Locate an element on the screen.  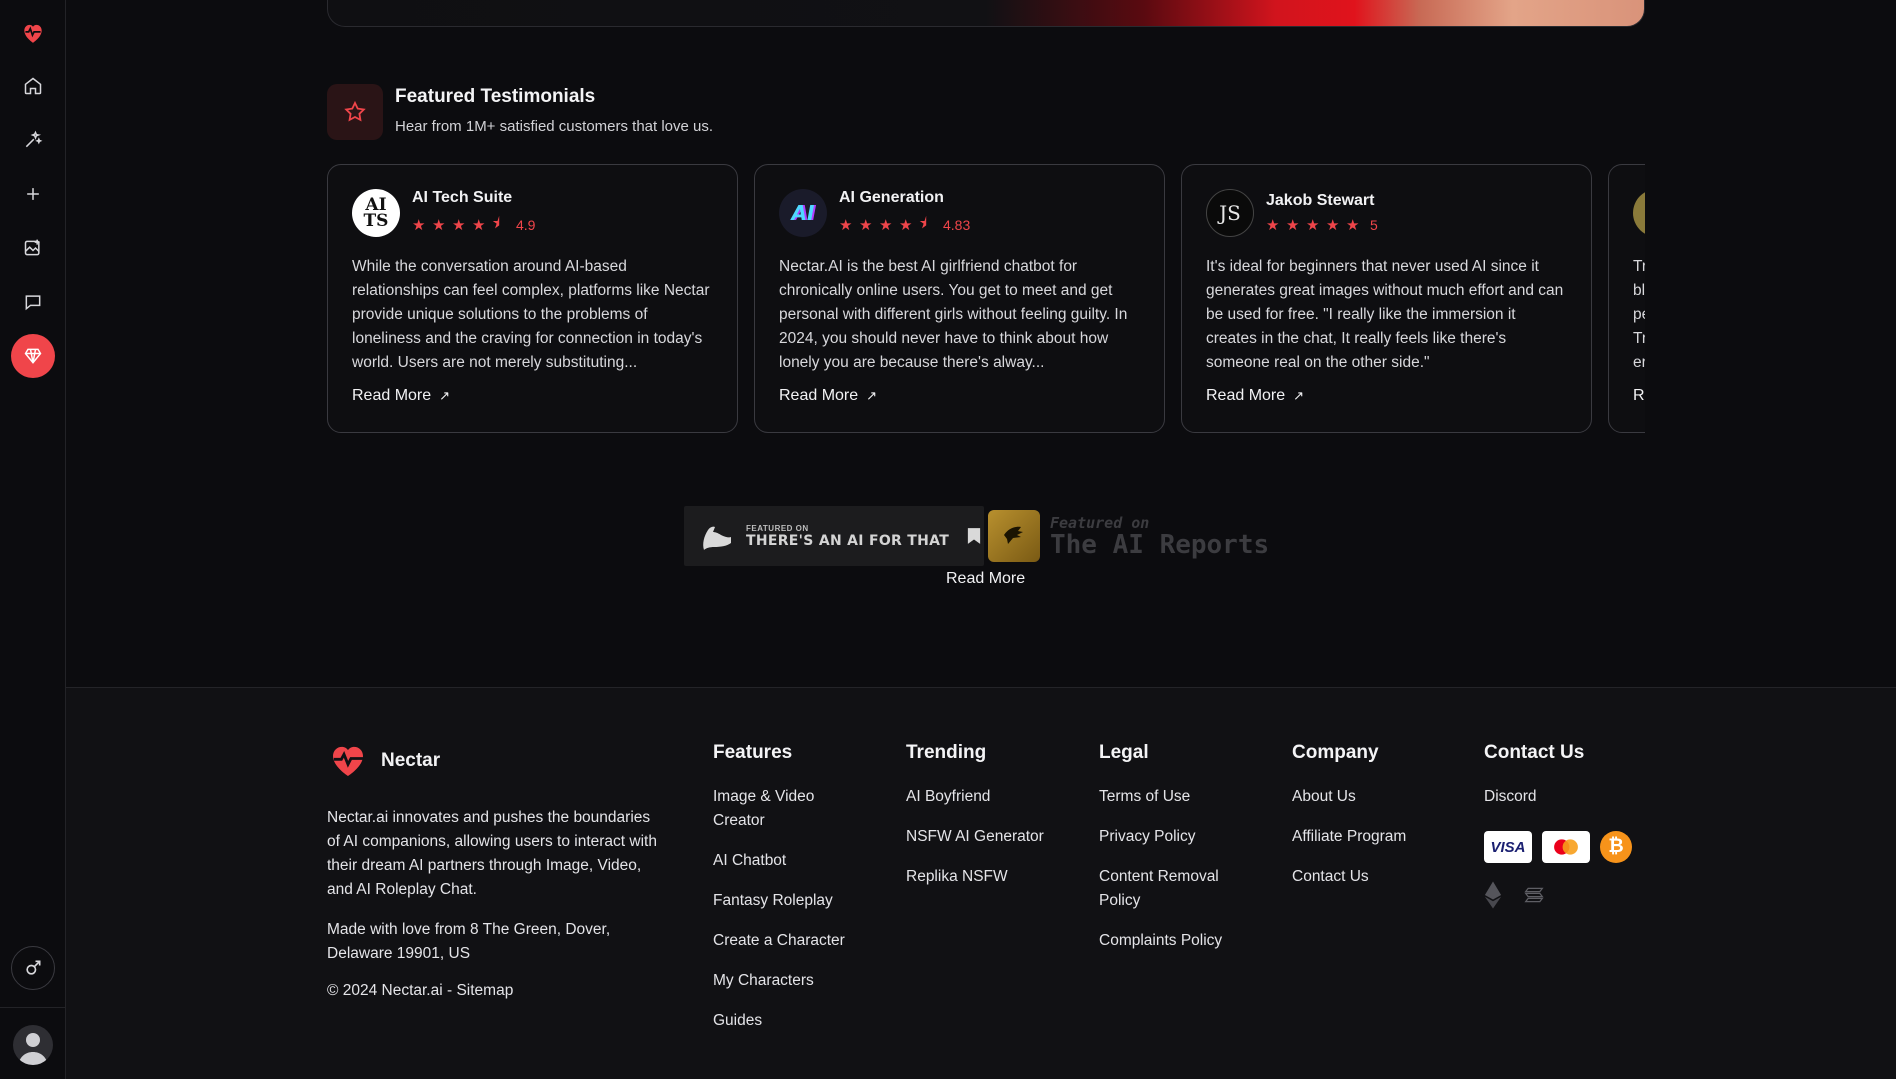
footer-brand: Nectar is located at coordinates (383, 761).